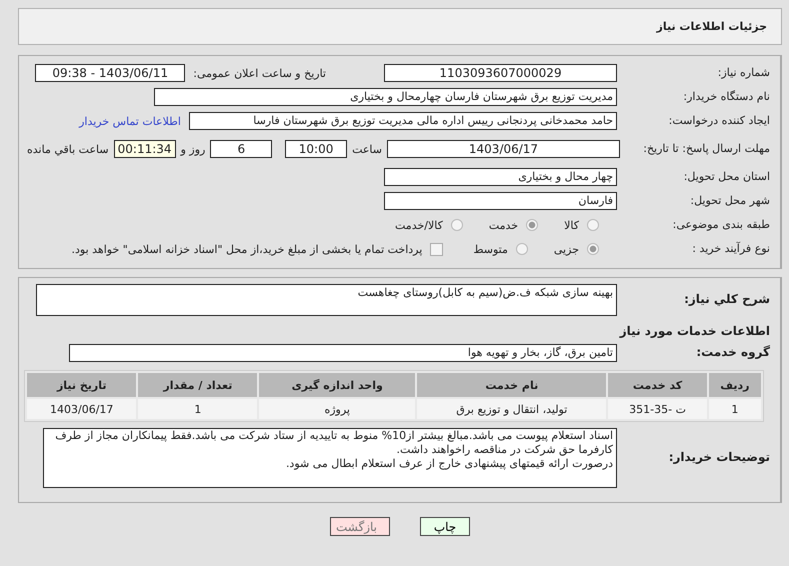  What do you see at coordinates (145, 149) in the screenshot?
I see `remaining-time-field: 00:11:34` at bounding box center [145, 149].